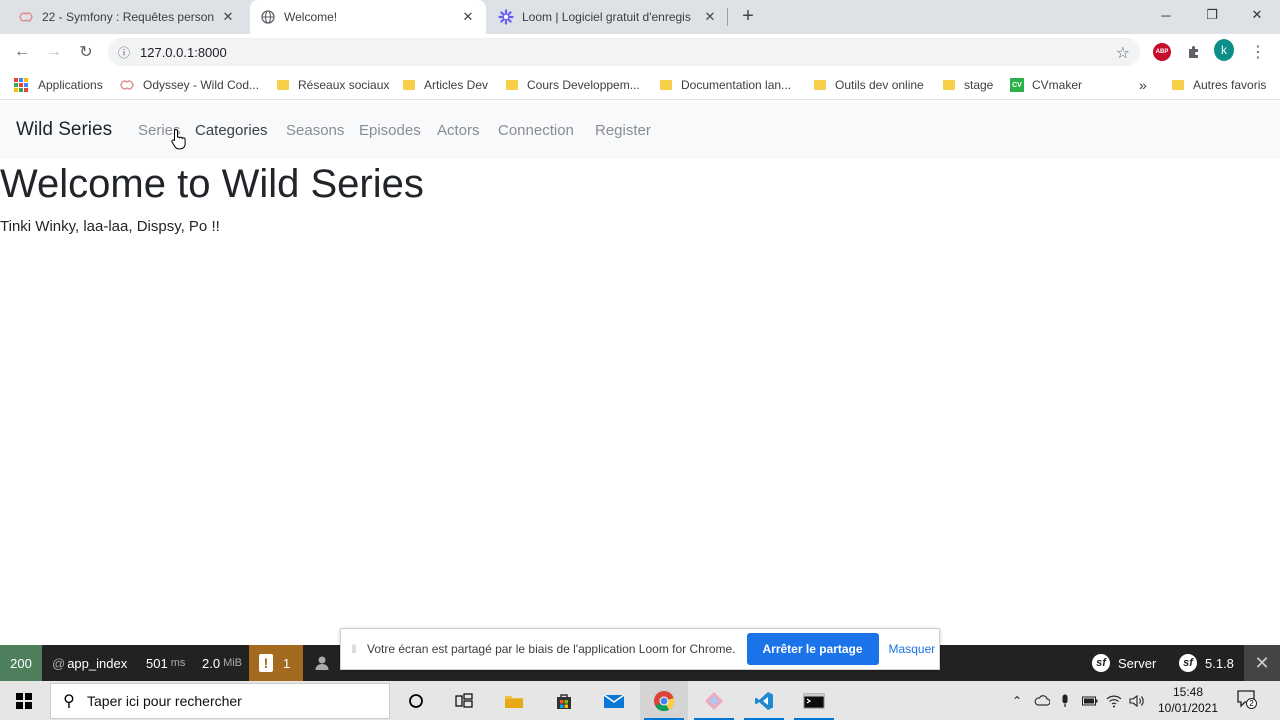  Describe the element at coordinates (1101, 663) in the screenshot. I see `symfony-logo-icon: sf` at that location.